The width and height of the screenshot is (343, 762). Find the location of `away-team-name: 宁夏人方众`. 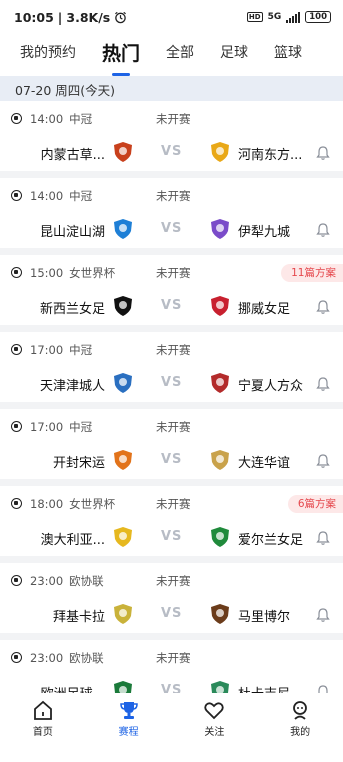

away-team-name: 宁夏人方众 is located at coordinates (271, 386).